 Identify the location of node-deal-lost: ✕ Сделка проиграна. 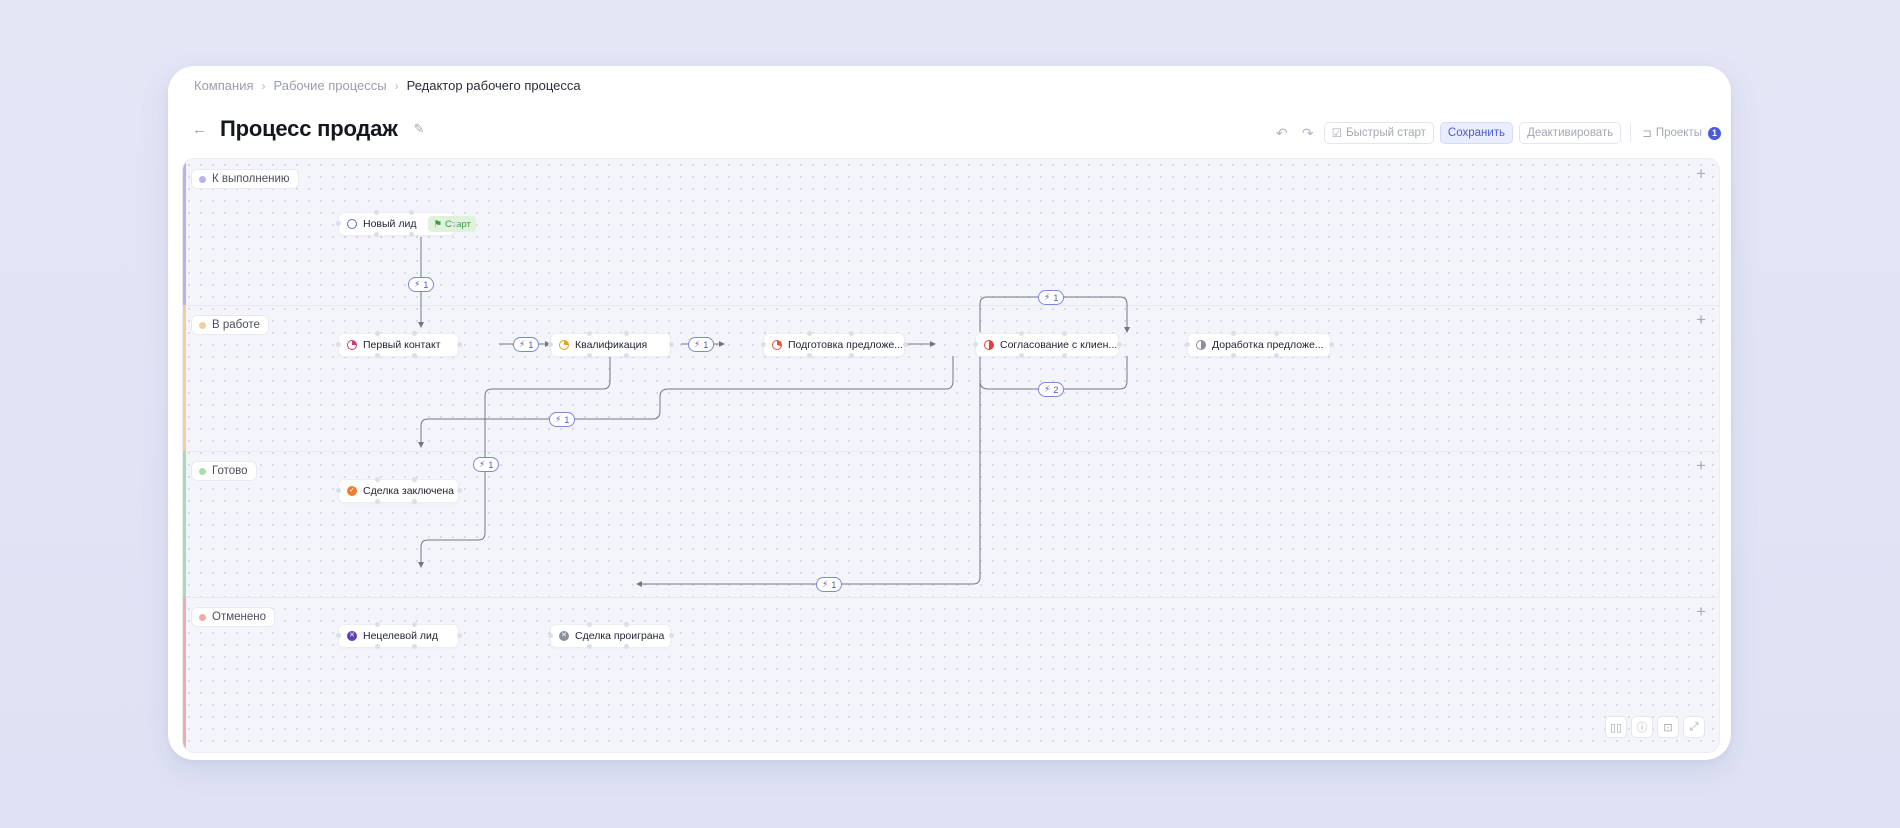
(611, 635).